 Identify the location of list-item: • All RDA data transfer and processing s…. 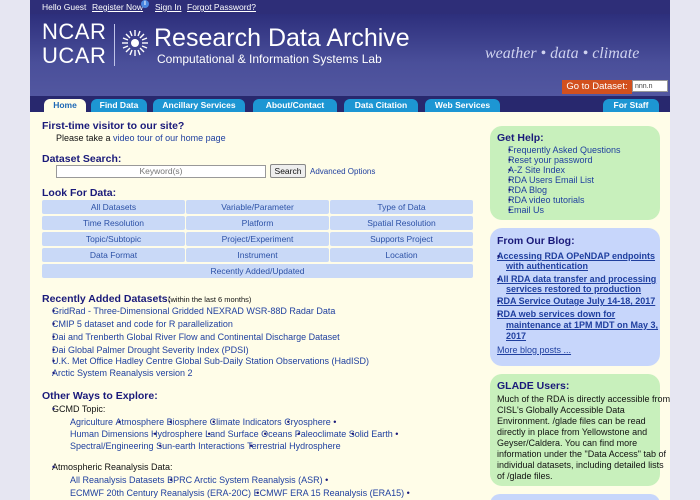
(576, 284).